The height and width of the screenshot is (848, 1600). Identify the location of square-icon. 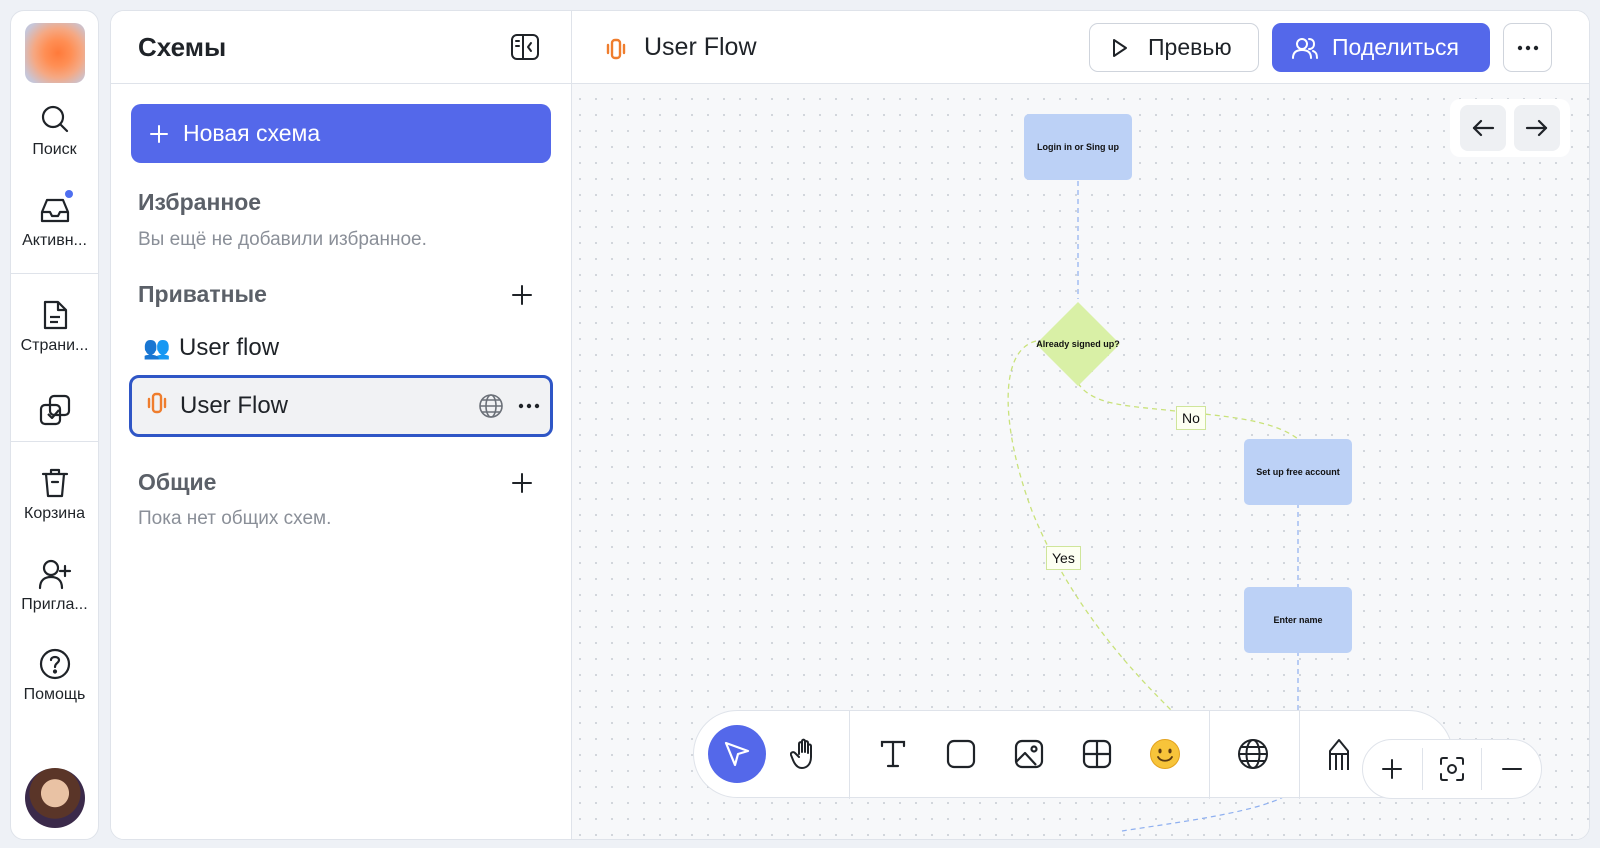
(961, 754).